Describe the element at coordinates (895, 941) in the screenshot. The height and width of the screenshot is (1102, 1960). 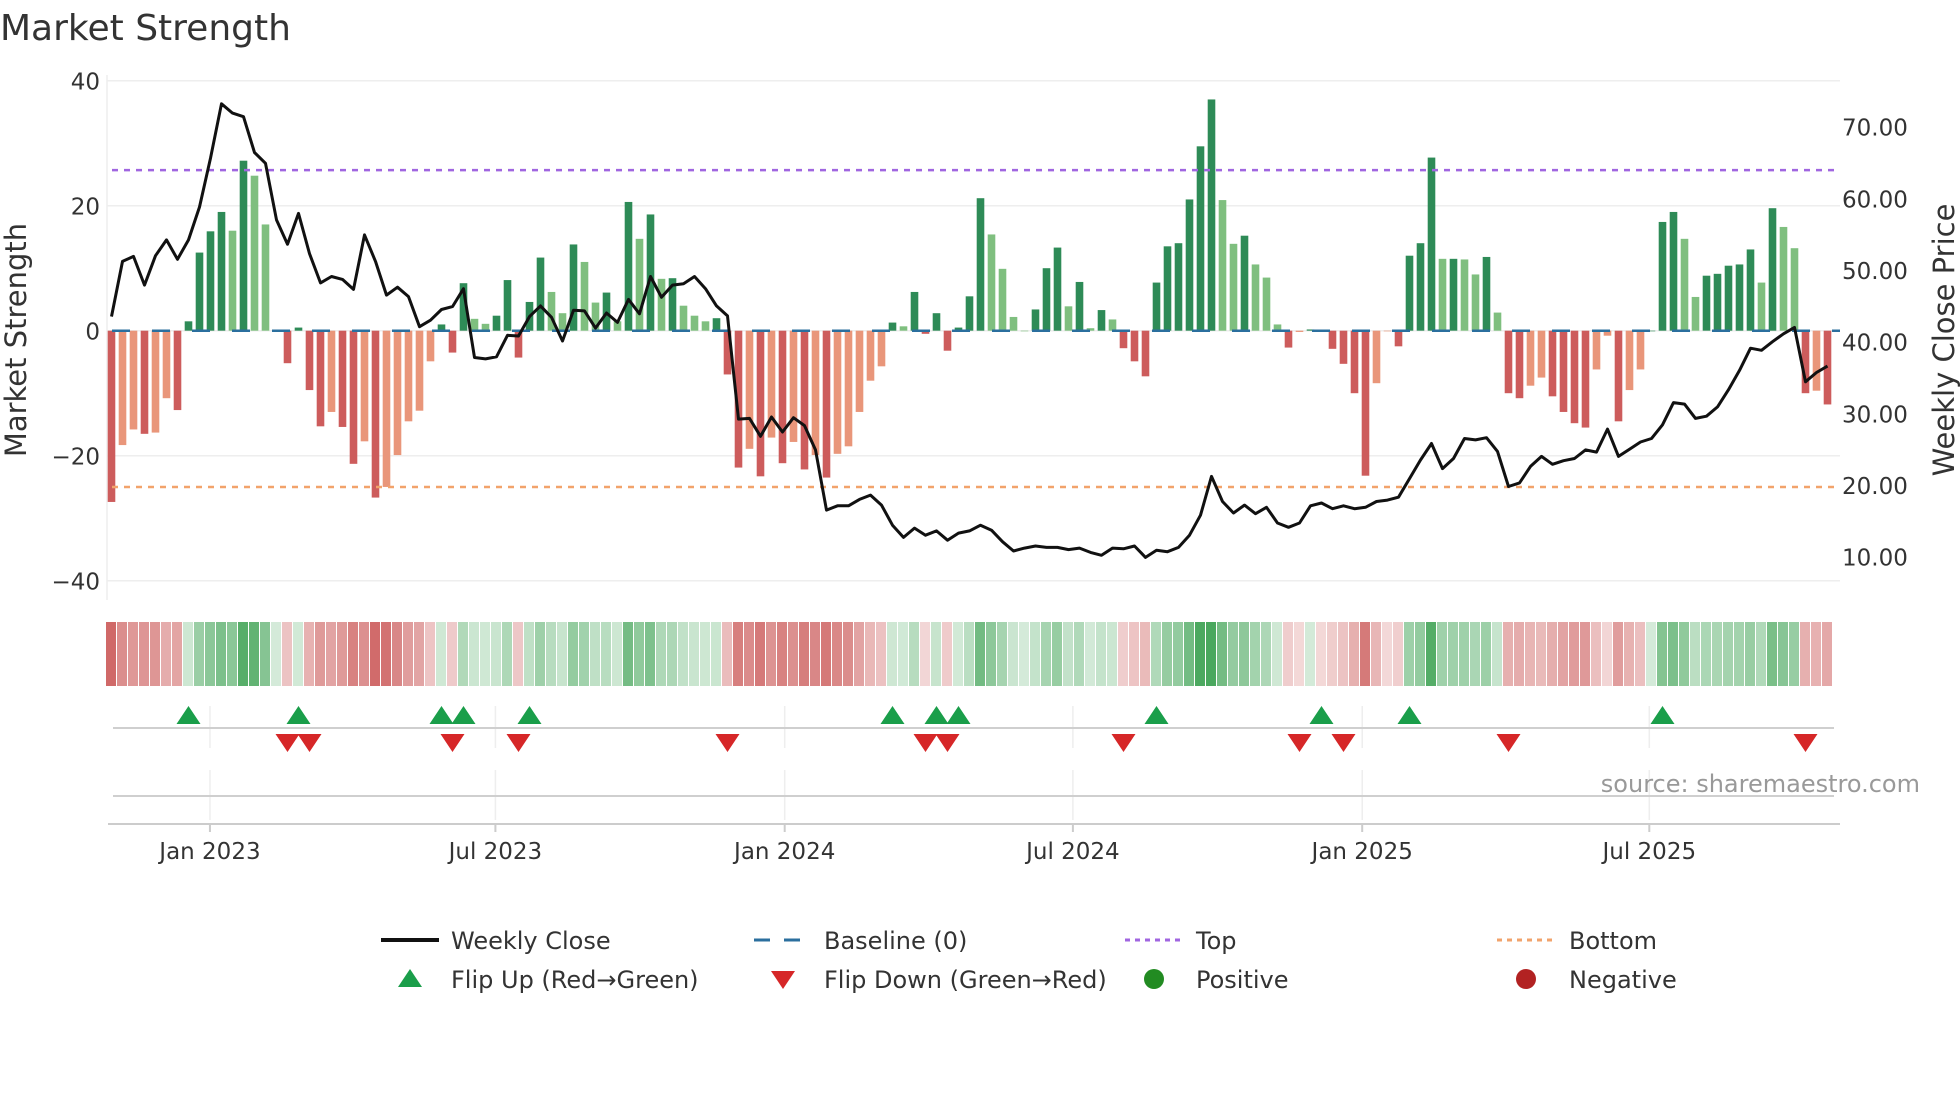
I see `legend-label: Baseline (0)` at that location.